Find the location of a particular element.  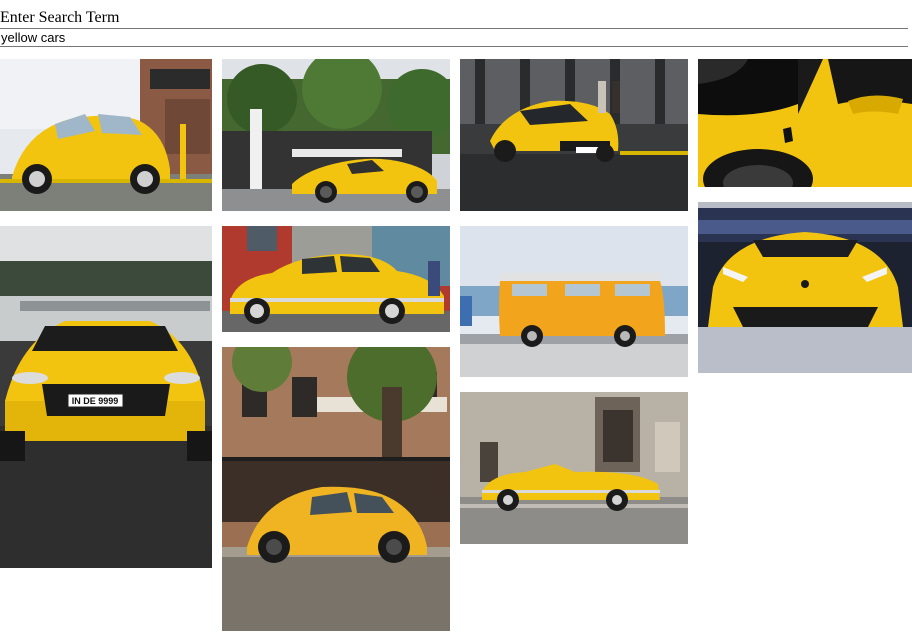

license-plate-text: IN DE 9999 is located at coordinates (95, 401).